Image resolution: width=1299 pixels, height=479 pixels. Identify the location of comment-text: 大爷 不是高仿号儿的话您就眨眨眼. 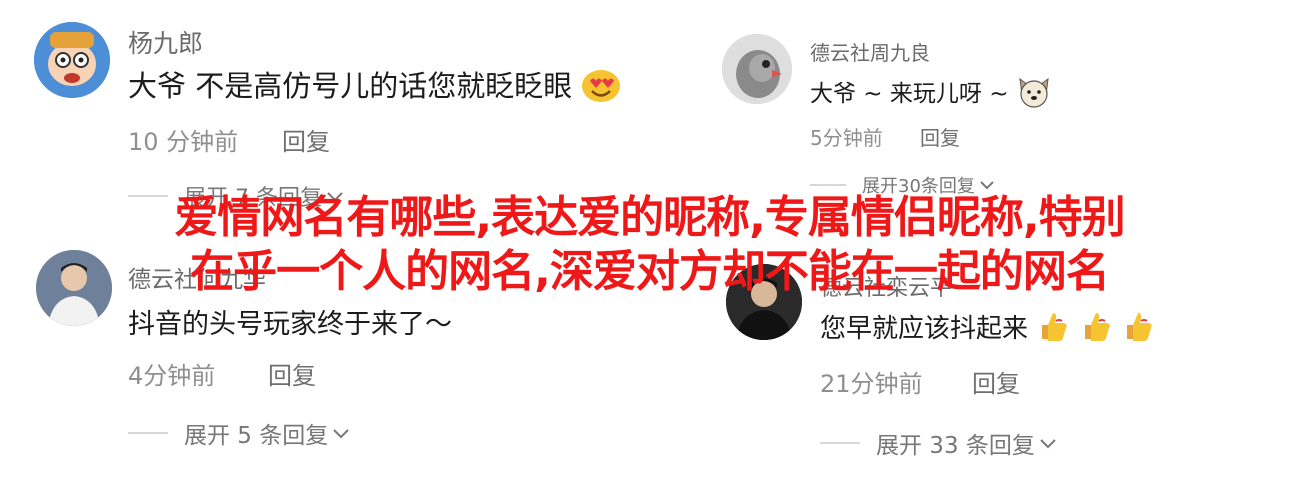
(374, 86).